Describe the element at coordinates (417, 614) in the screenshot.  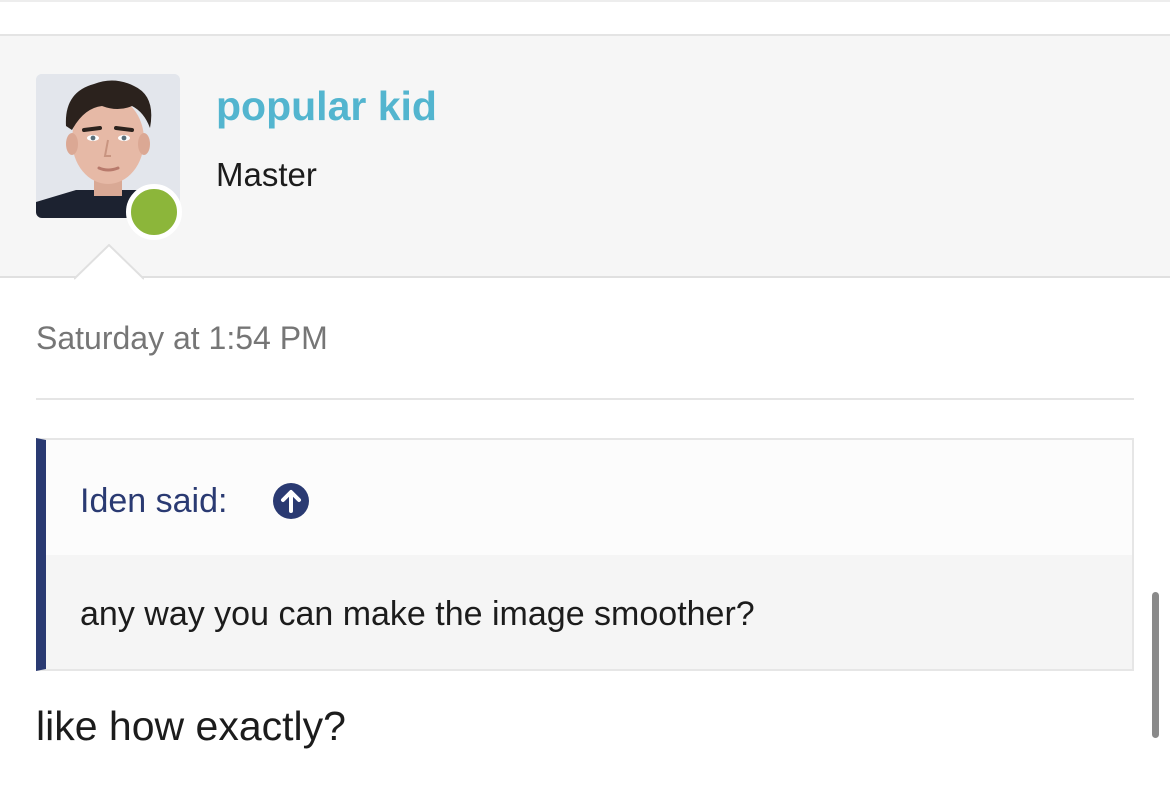
I see `quote-text: any way you can make the image smoother?` at that location.